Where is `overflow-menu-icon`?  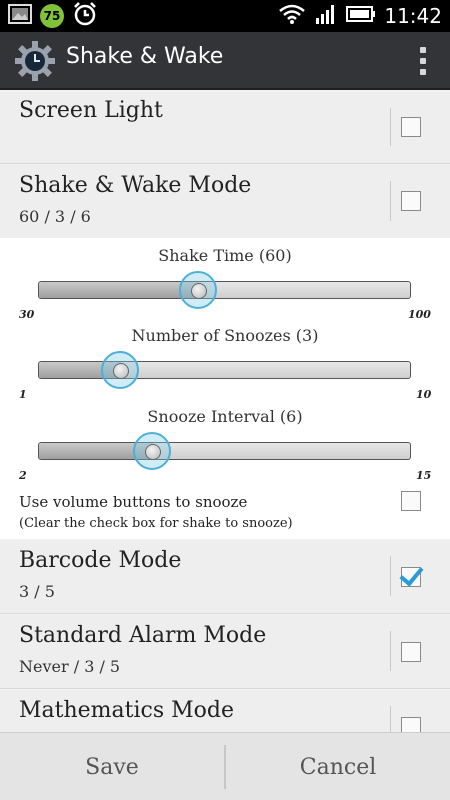
overflow-menu-icon is located at coordinates (423, 61).